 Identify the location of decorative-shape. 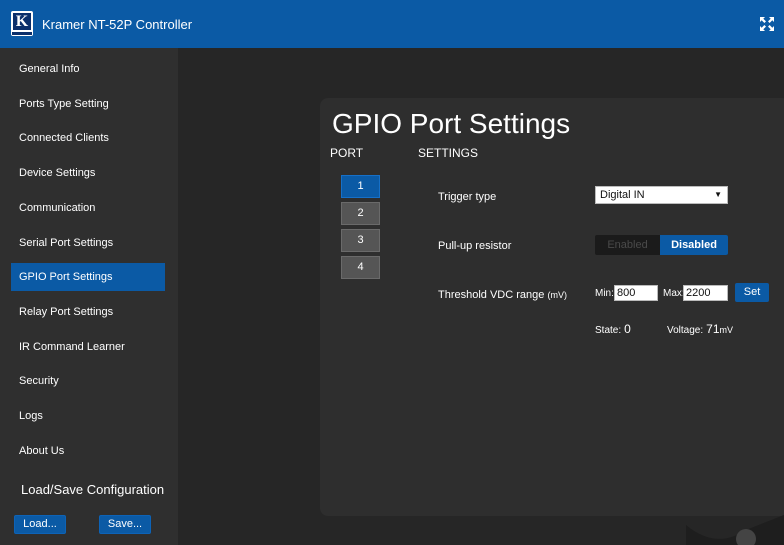
(735, 530).